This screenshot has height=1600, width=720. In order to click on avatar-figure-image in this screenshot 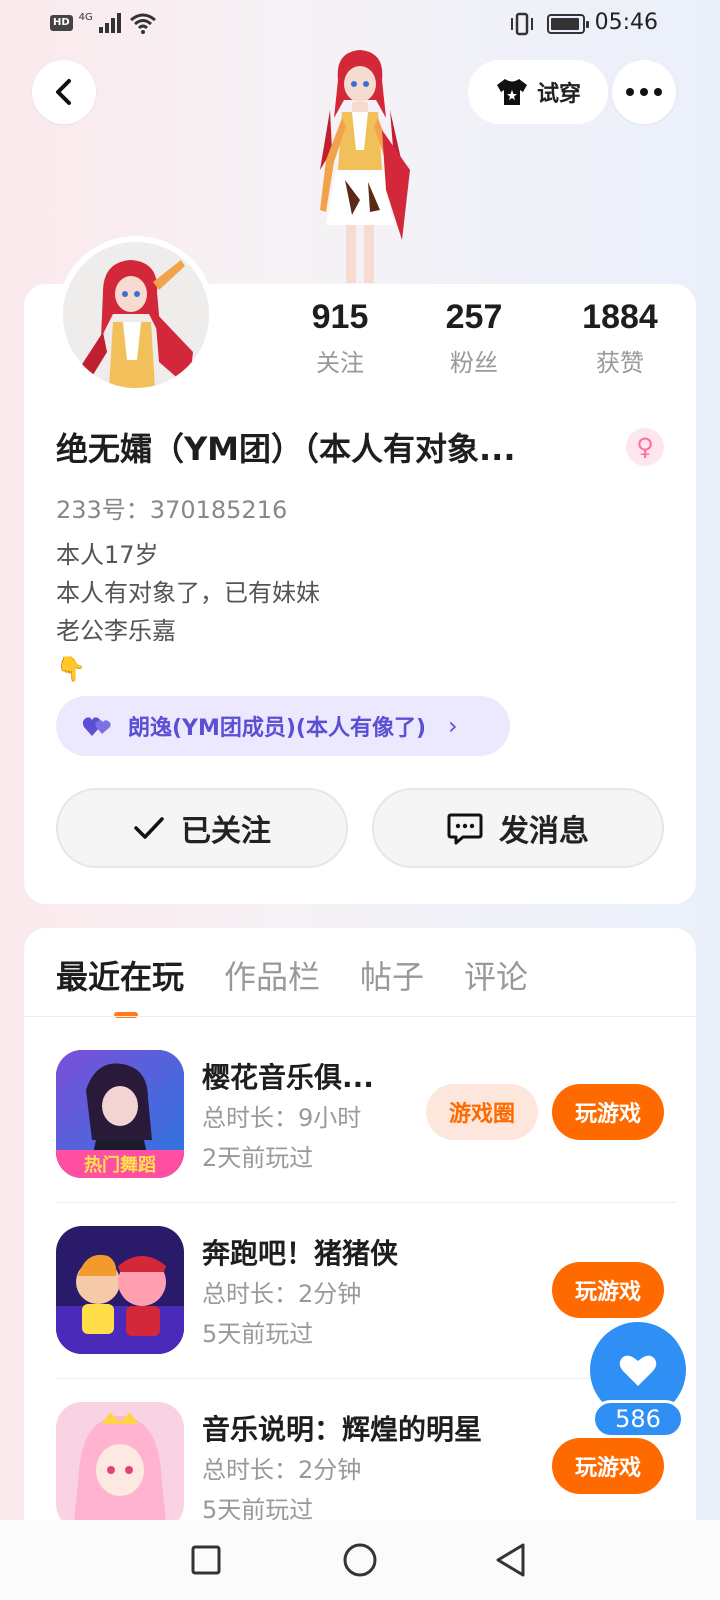, I will do `click(360, 162)`.